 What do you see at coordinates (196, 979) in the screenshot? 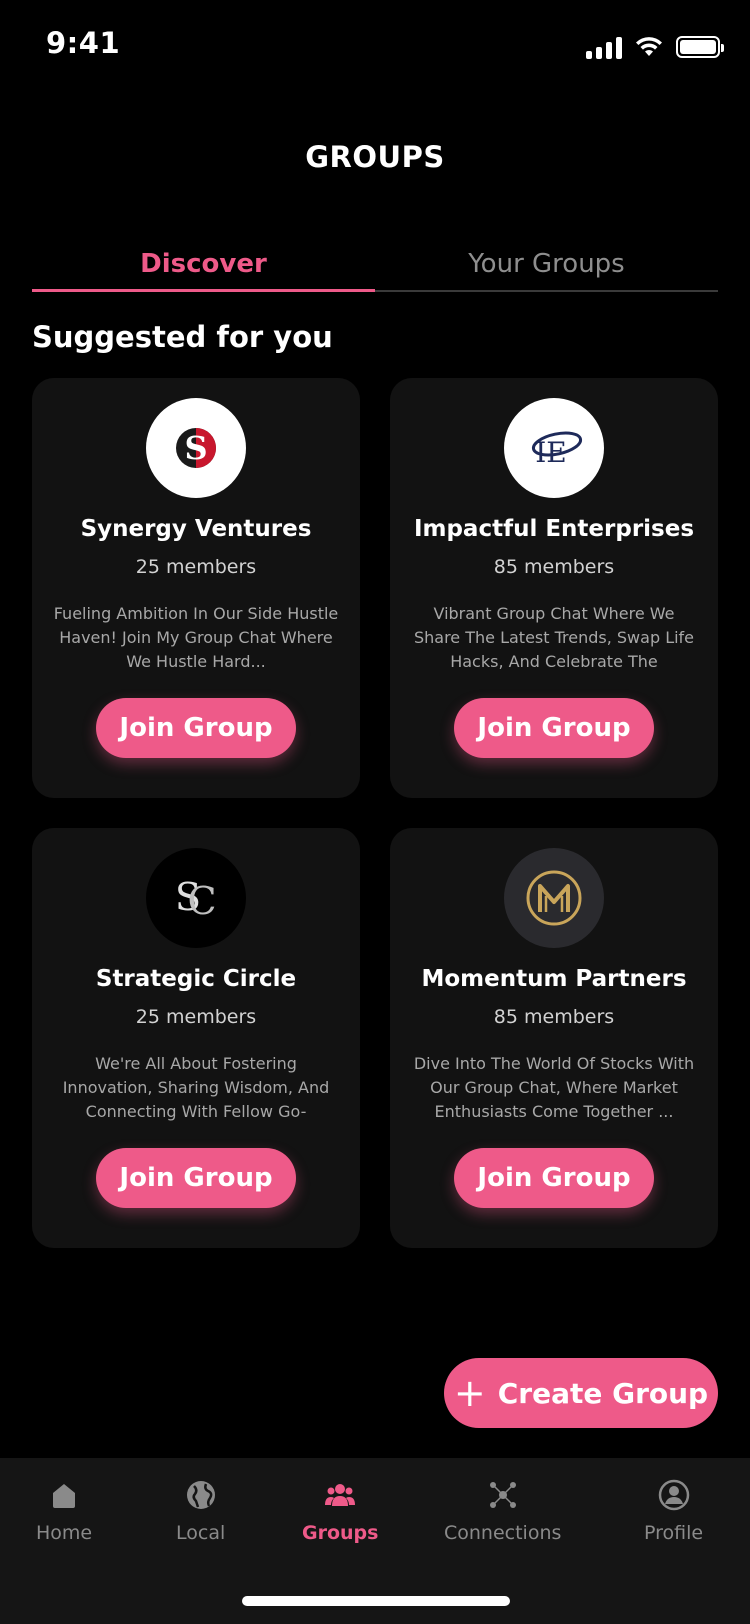
I see `group-name: Strategic Circle` at bounding box center [196, 979].